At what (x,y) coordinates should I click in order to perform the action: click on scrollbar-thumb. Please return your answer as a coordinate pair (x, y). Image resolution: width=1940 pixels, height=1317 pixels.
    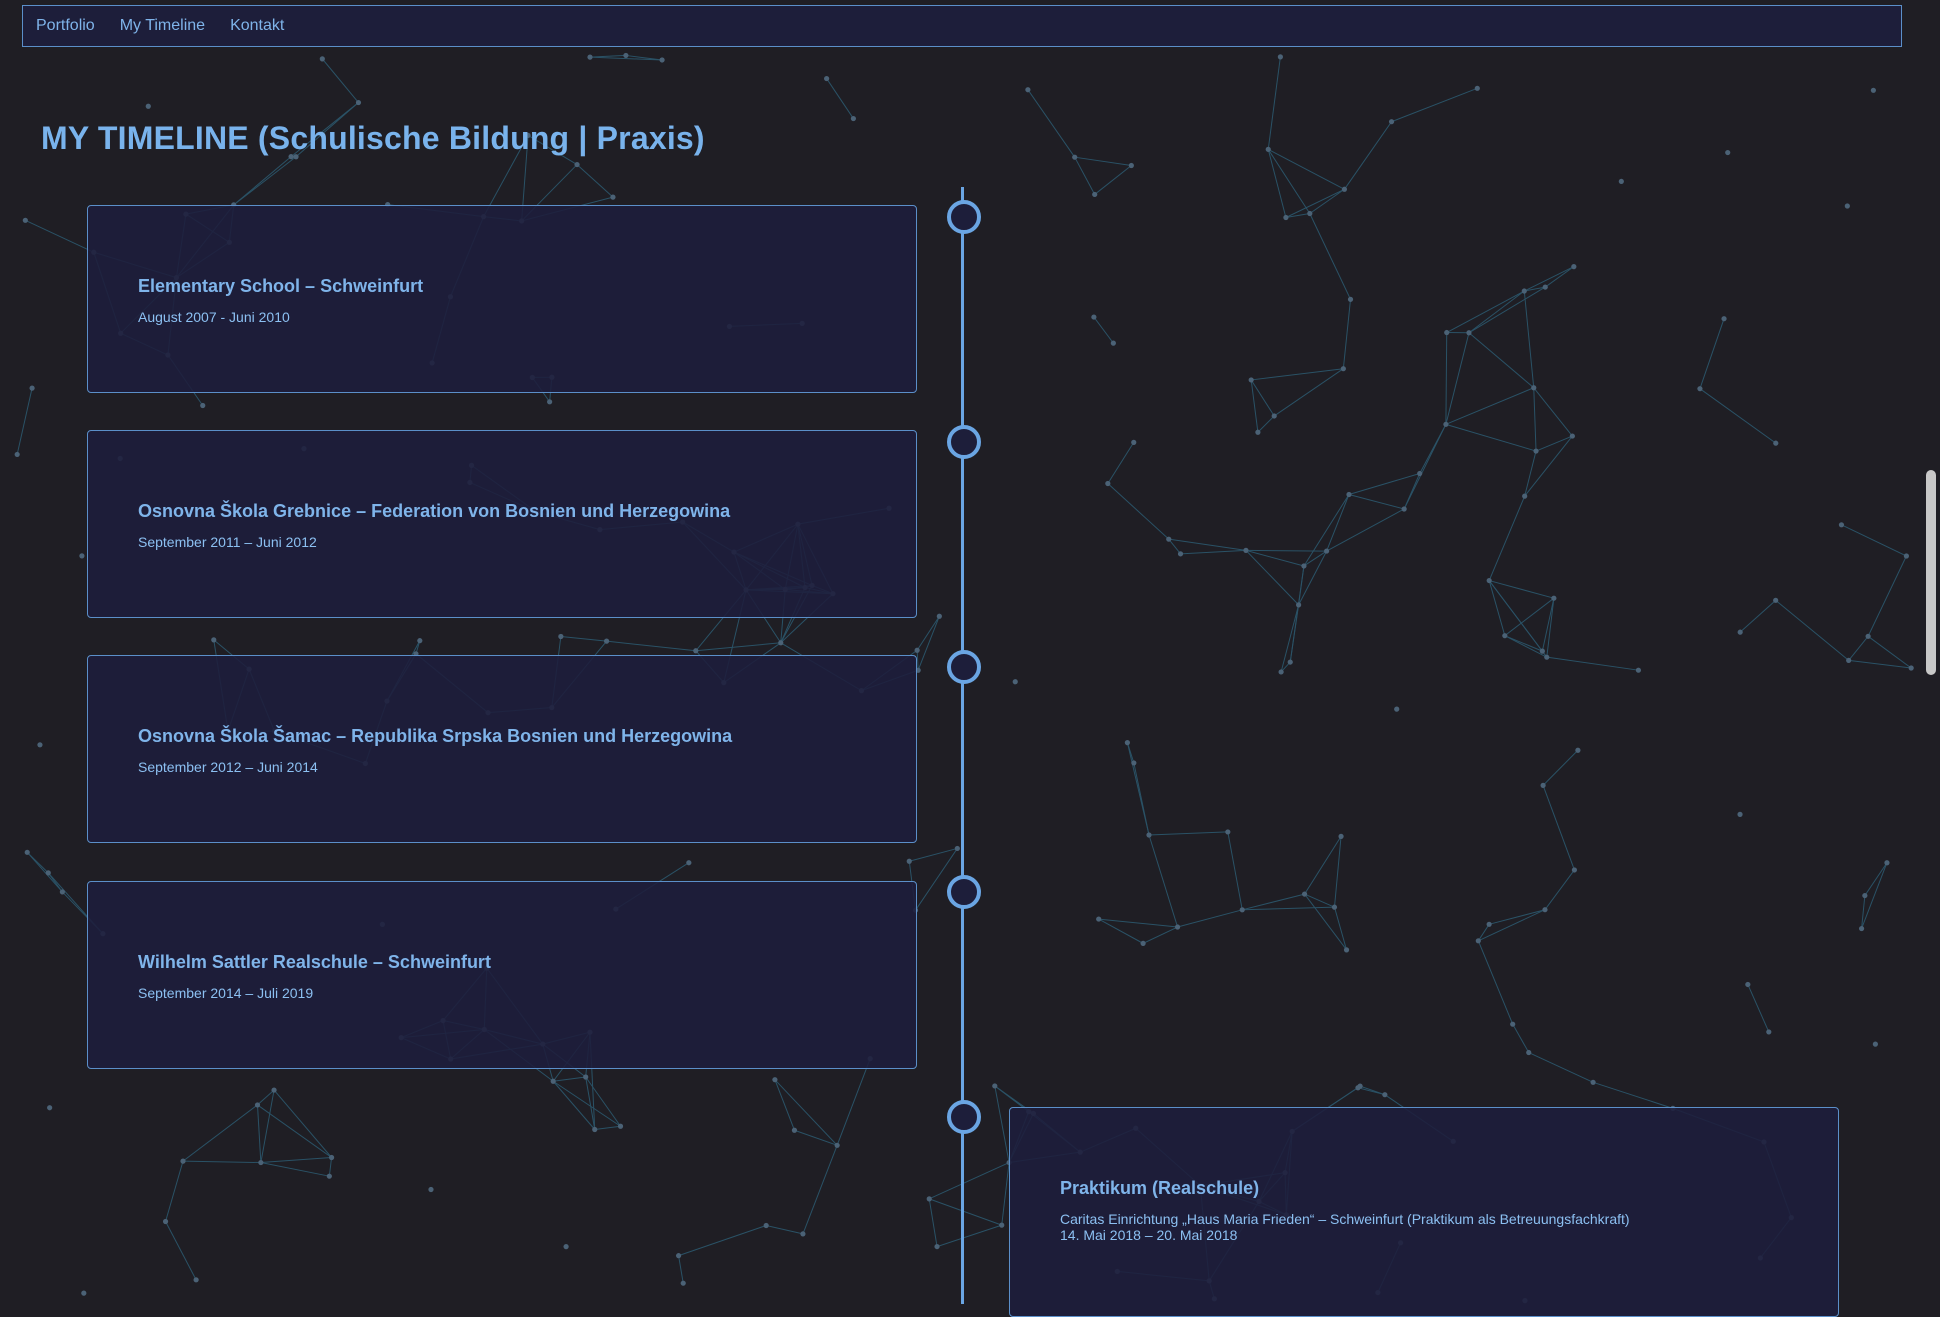
    Looking at the image, I should click on (1931, 572).